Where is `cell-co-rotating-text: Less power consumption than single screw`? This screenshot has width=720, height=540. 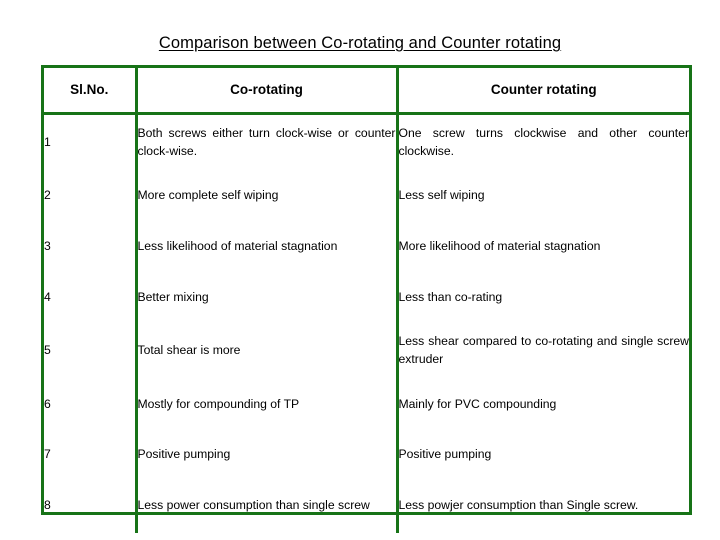
cell-co-rotating-text: Less power consumption than single screw is located at coordinates (253, 504).